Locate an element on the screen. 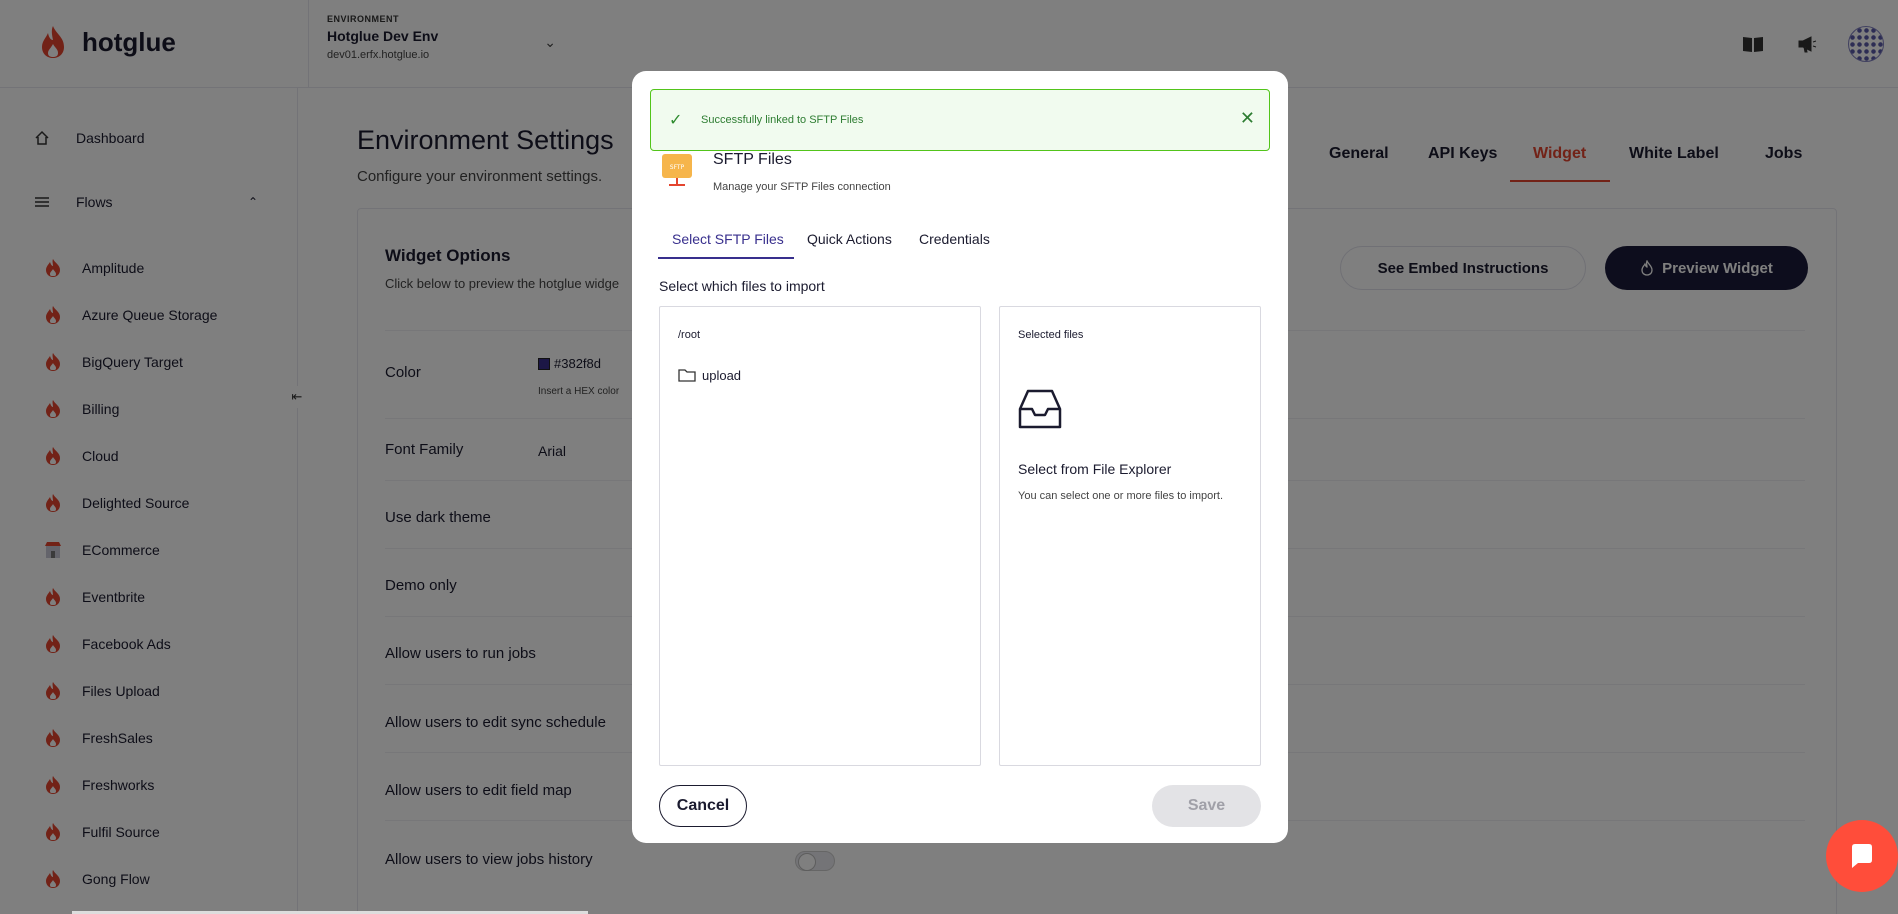 The width and height of the screenshot is (1898, 914). modal-title: SFTP Files is located at coordinates (752, 159).